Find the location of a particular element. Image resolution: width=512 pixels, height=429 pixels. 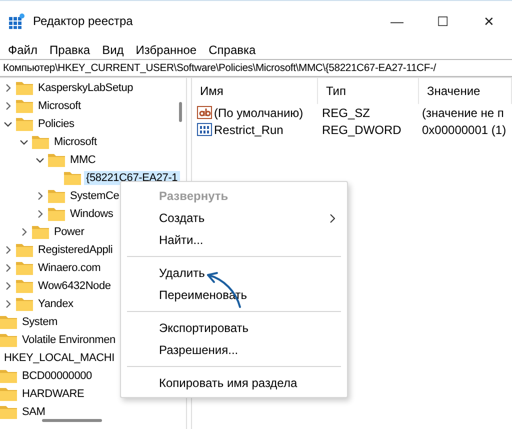

tree-item: SAM is located at coordinates (34, 412).